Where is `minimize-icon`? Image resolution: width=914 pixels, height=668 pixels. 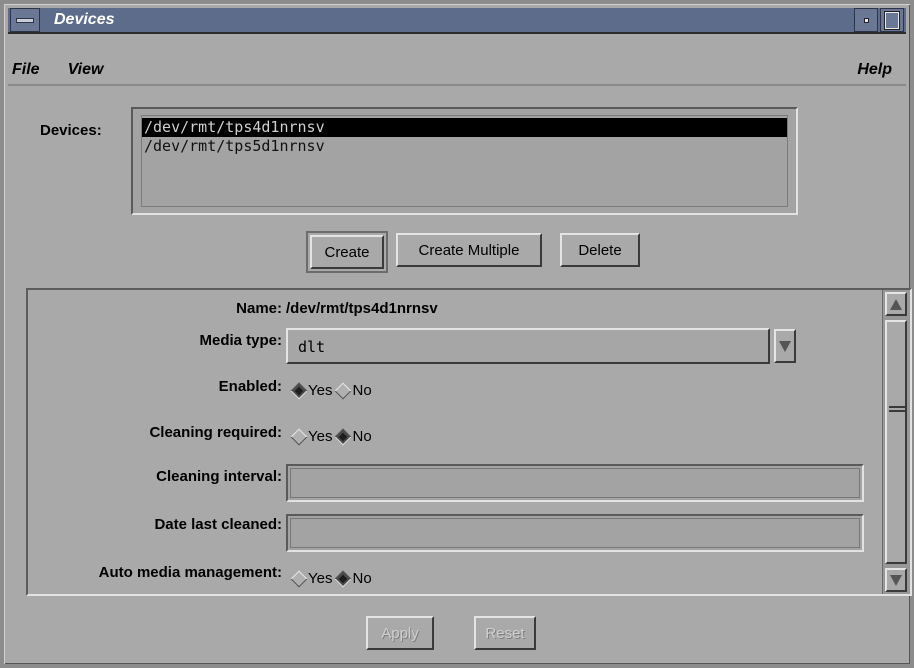 minimize-icon is located at coordinates (866, 20).